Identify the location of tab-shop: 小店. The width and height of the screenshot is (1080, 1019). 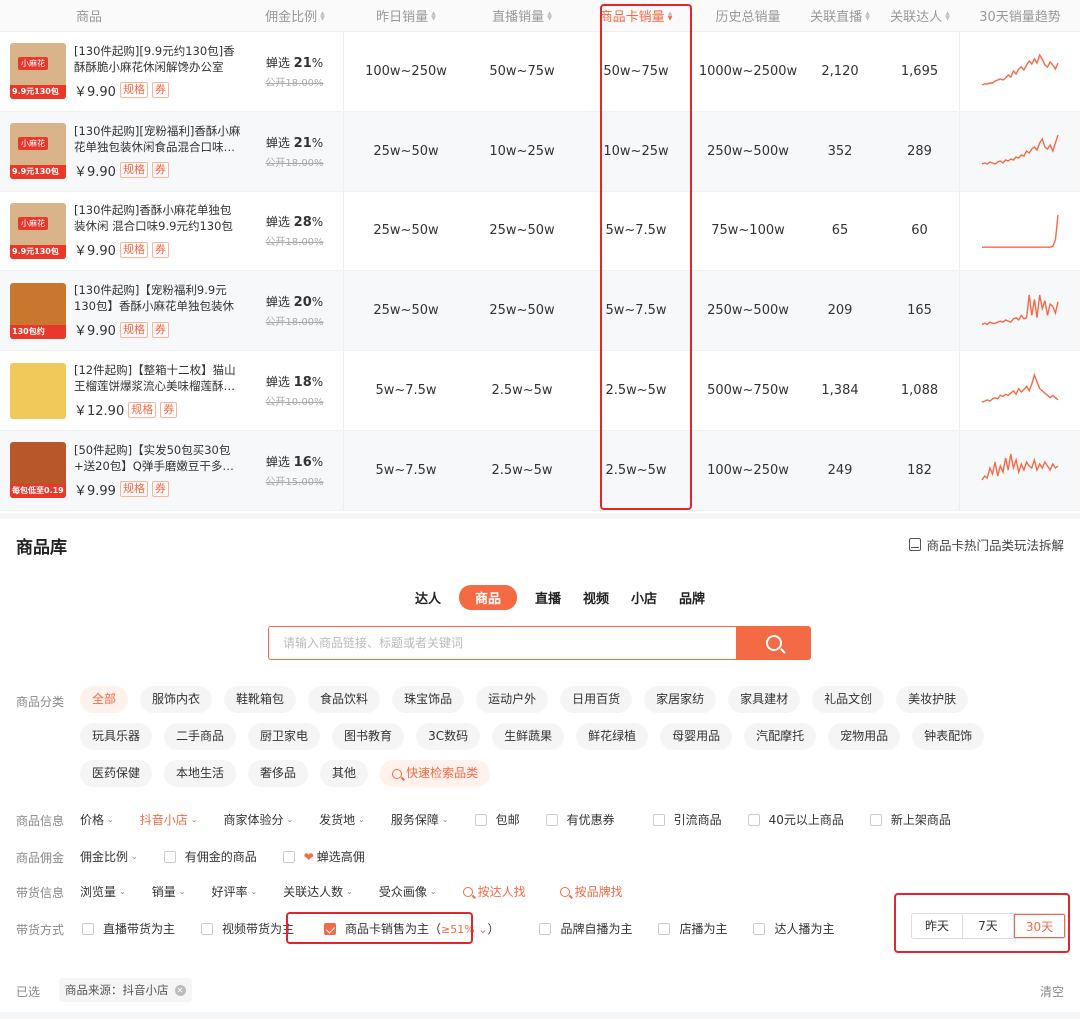
(644, 597).